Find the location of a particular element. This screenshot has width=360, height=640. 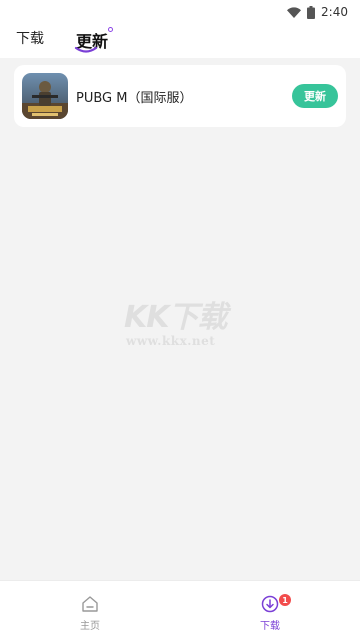

tab-download: 下载 is located at coordinates (30, 38).